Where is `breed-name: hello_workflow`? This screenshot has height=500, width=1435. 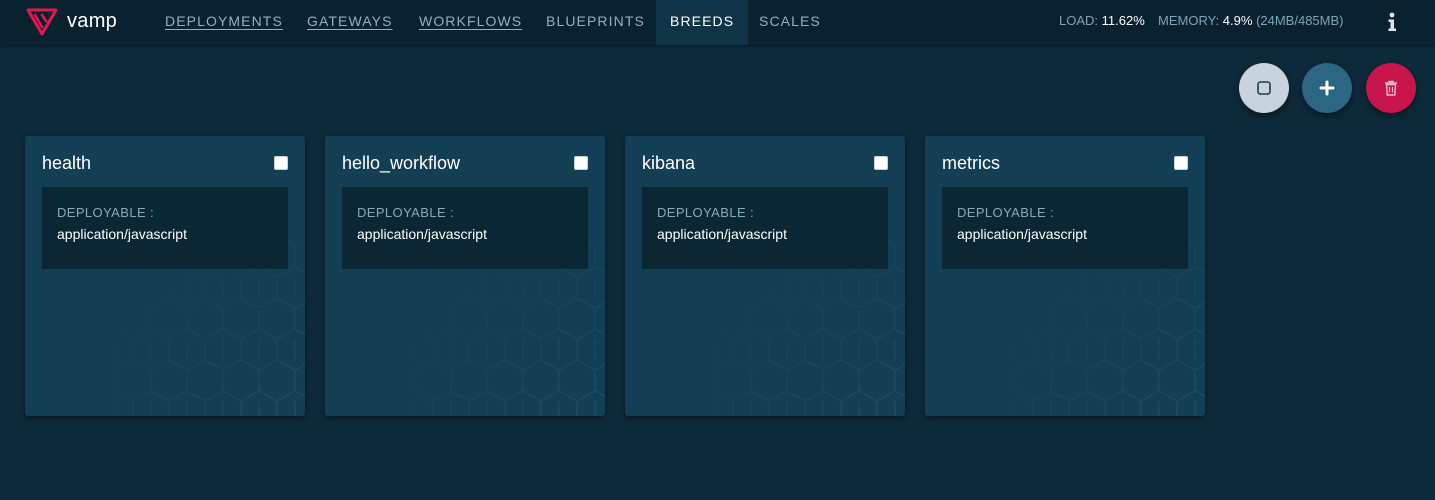
breed-name: hello_workflow is located at coordinates (401, 163).